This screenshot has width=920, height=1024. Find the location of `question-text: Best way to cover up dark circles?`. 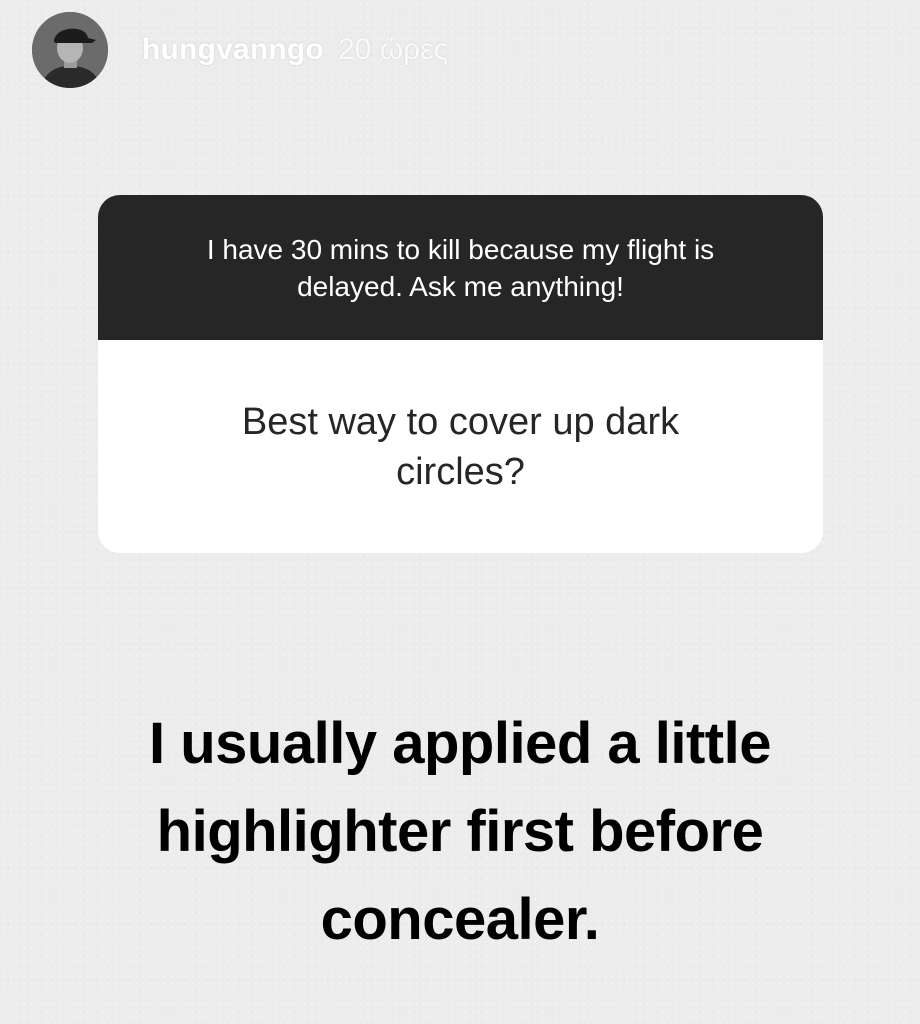

question-text: Best way to cover up dark circles? is located at coordinates (460, 446).